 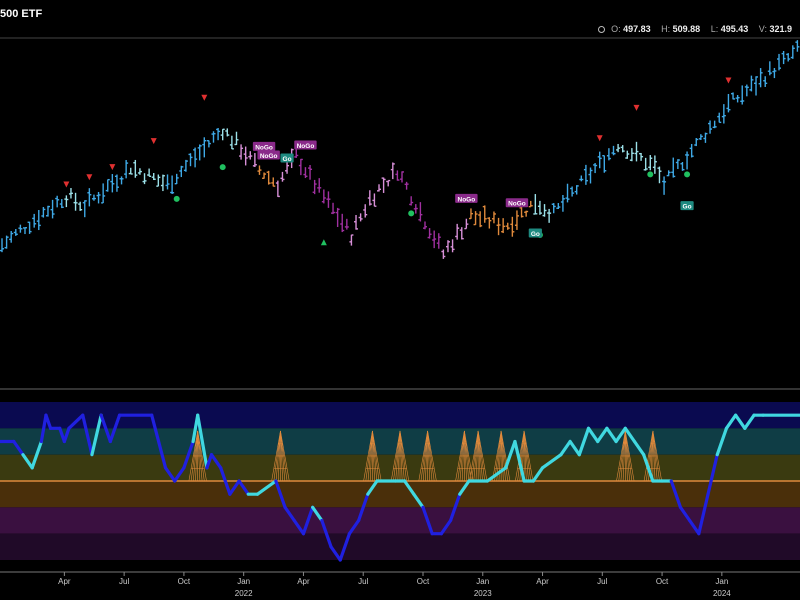 I want to click on up-triangle-marker, so click(x=323, y=242).